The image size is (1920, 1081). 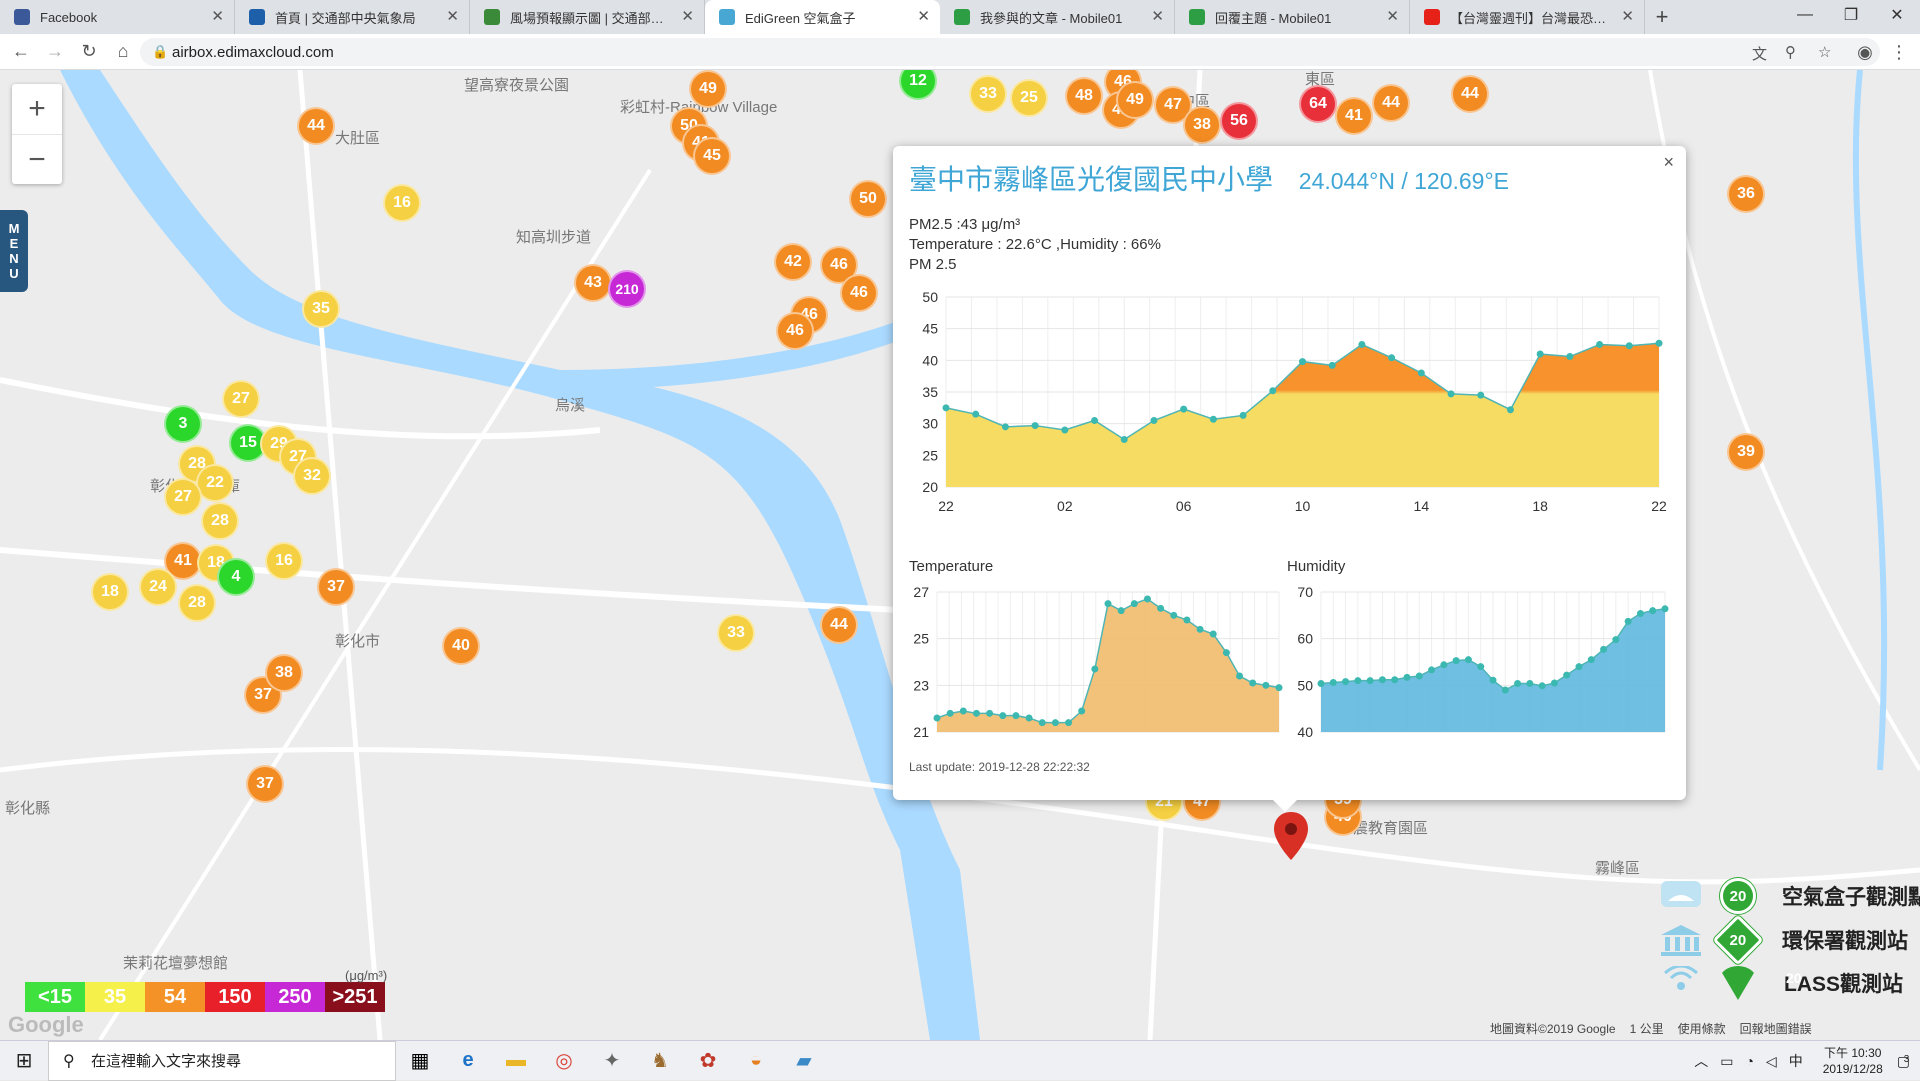 What do you see at coordinates (1701, 1061) in the screenshot?
I see `tray-chevron-icon: ︿` at bounding box center [1701, 1061].